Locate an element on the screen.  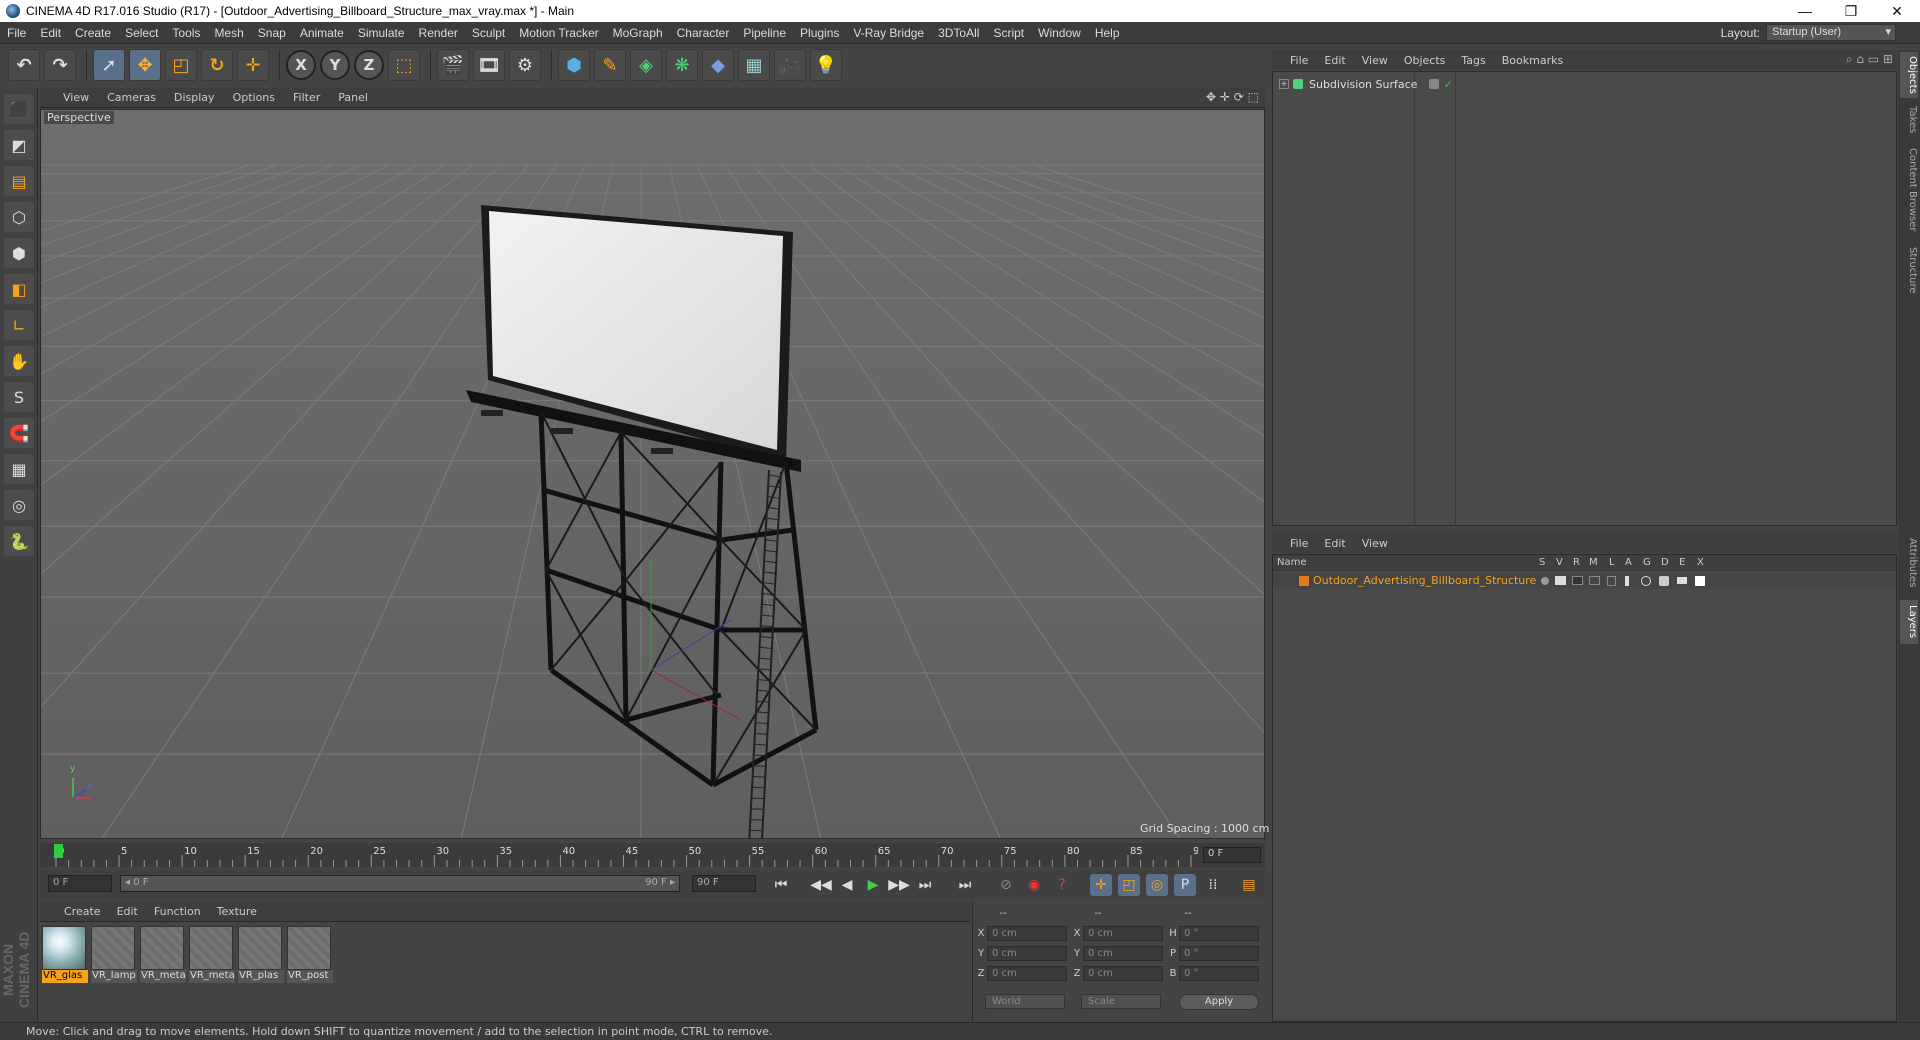
render-picture-viewer-icon: 🎞 is located at coordinates (489, 65).